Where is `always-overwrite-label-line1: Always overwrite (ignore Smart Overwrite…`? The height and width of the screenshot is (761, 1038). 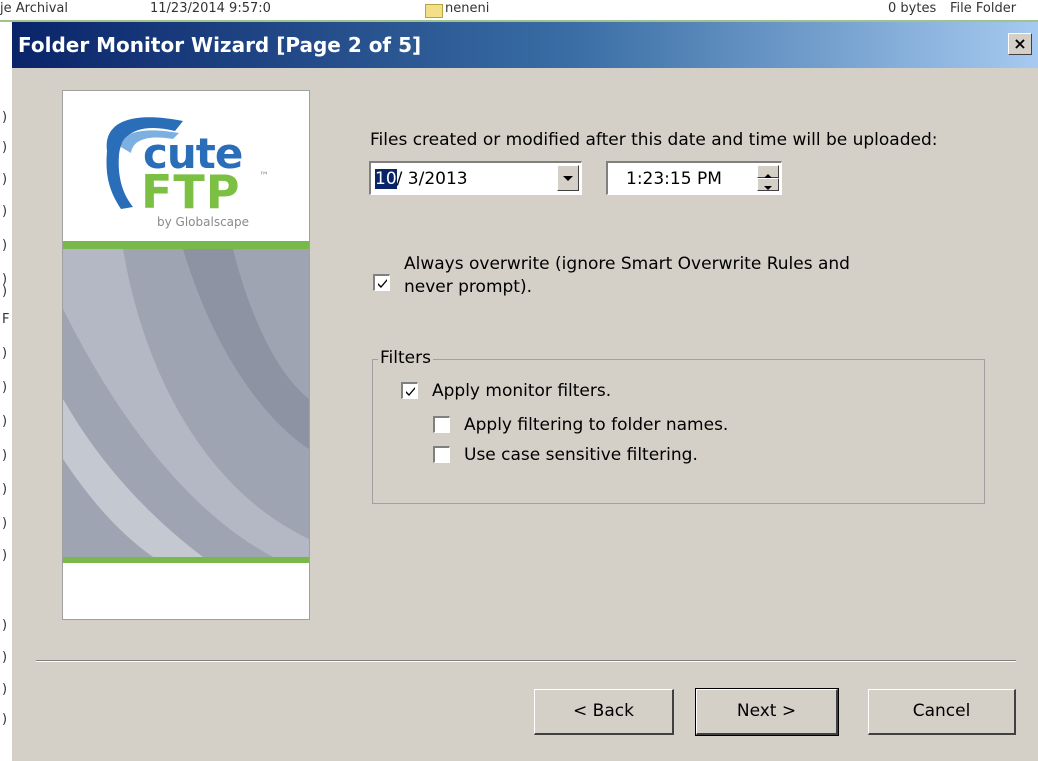 always-overwrite-label-line1: Always overwrite (ignore Smart Overwrite… is located at coordinates (627, 264).